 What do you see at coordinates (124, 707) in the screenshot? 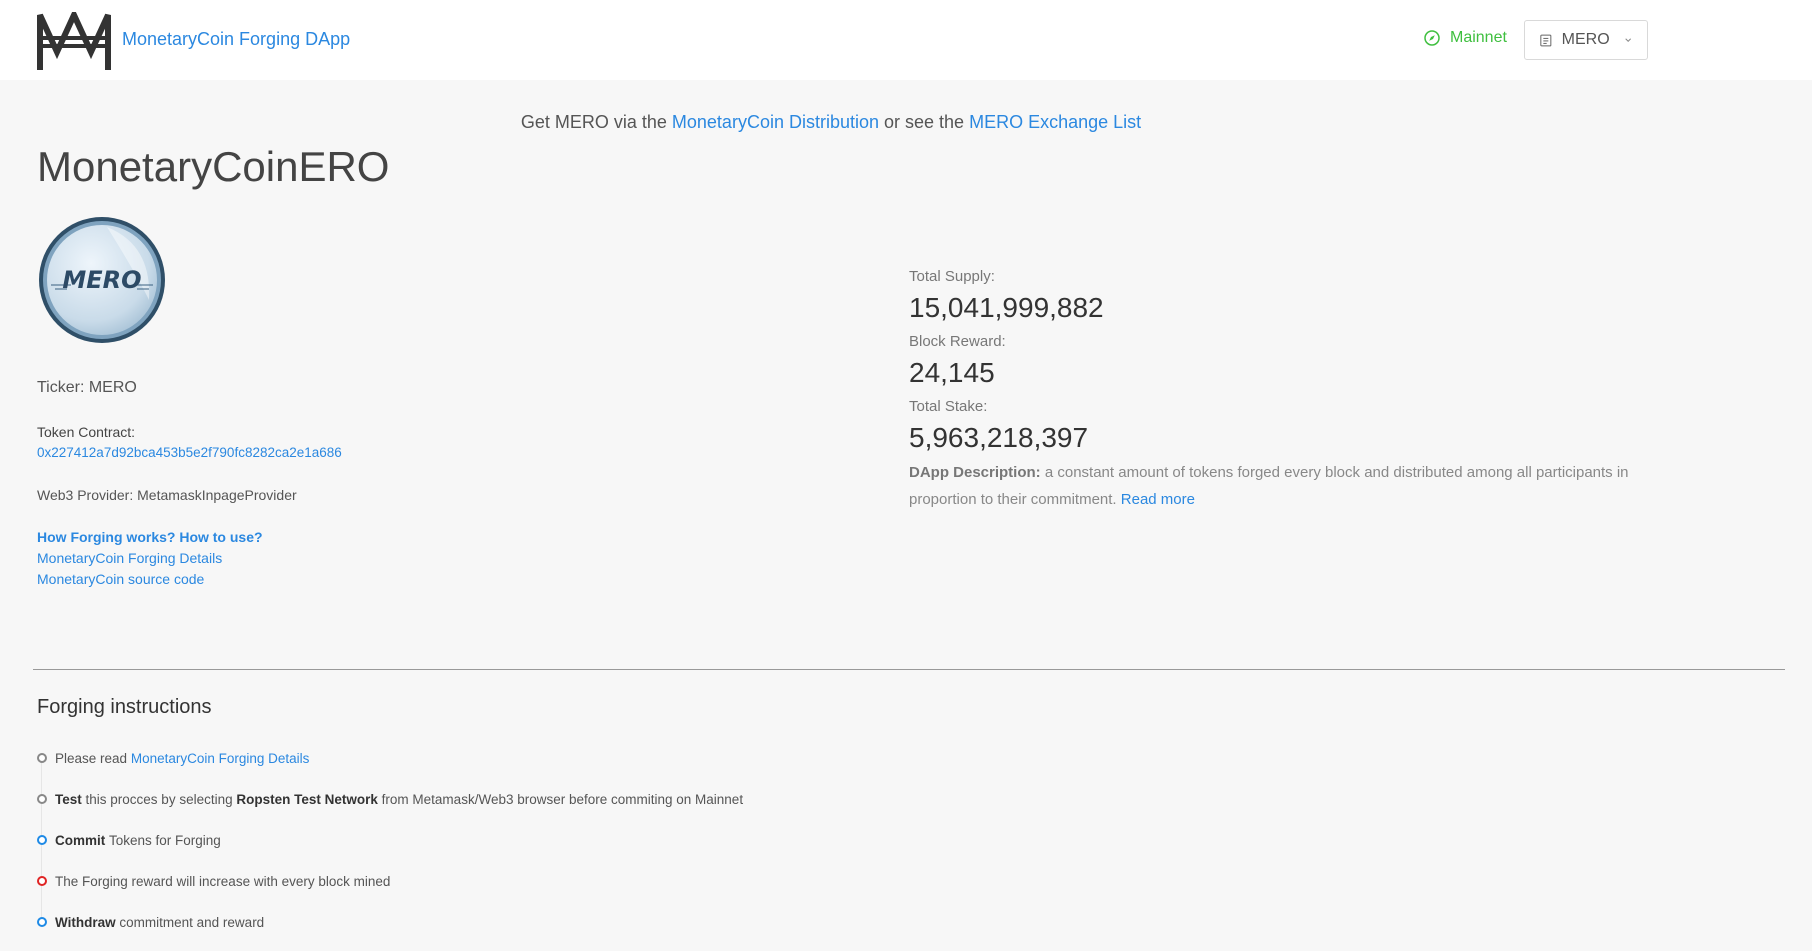
I see `forging-instructions-title: Forging instructions` at bounding box center [124, 707].